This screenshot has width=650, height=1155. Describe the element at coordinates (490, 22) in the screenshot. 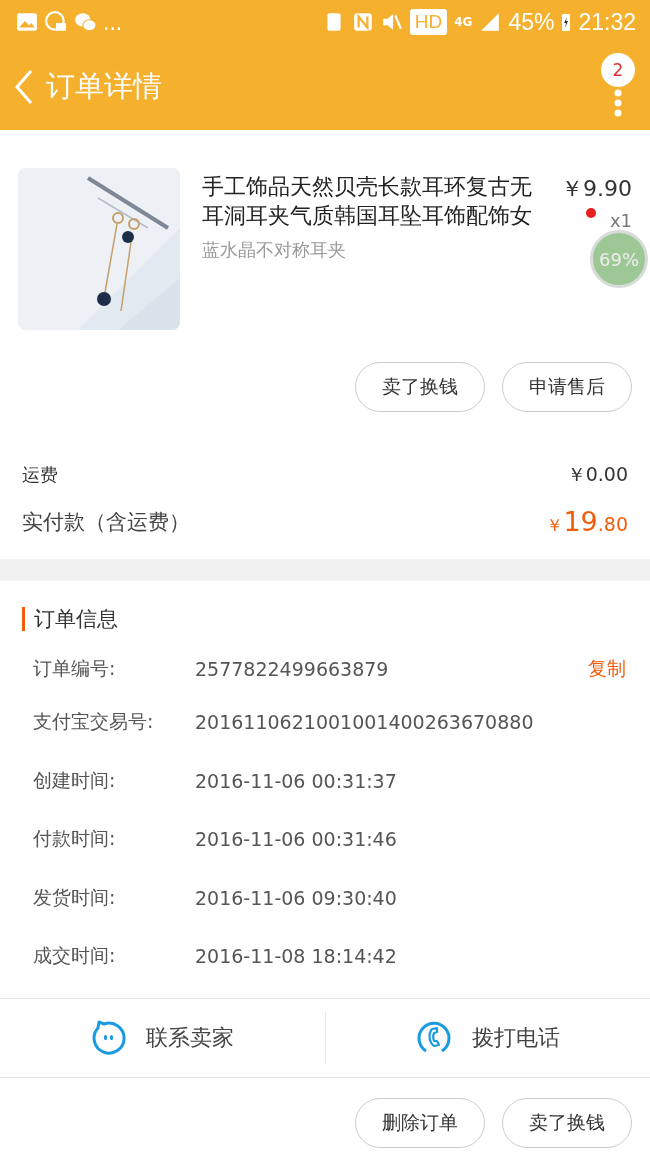

I see `signal-icon` at that location.